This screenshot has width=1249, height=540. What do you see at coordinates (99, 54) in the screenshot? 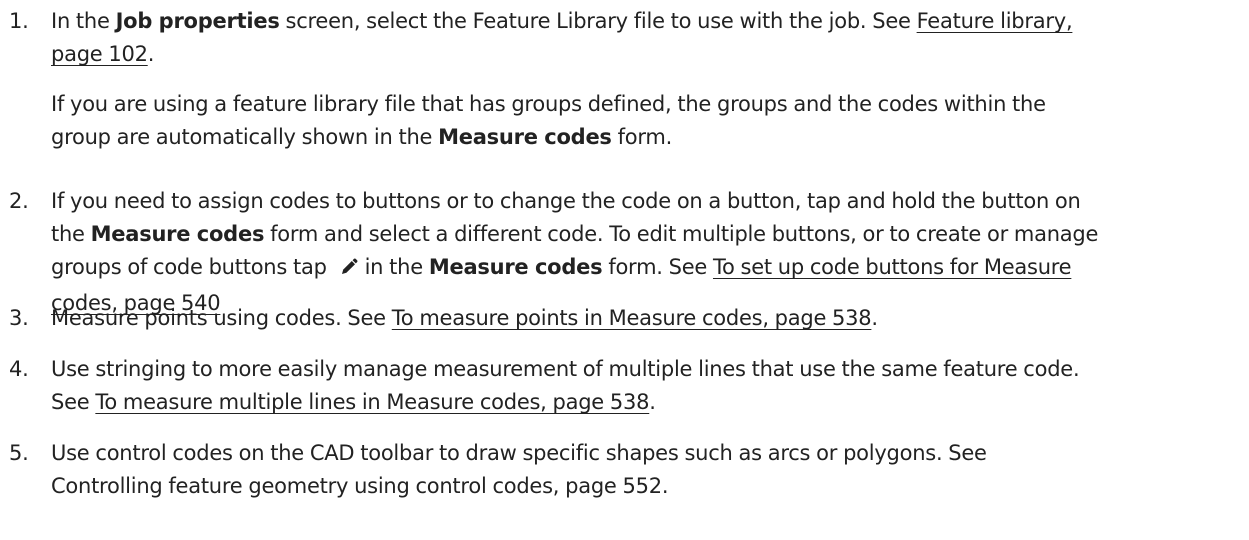
I see `xref-link-feature-library-page: page 102` at bounding box center [99, 54].